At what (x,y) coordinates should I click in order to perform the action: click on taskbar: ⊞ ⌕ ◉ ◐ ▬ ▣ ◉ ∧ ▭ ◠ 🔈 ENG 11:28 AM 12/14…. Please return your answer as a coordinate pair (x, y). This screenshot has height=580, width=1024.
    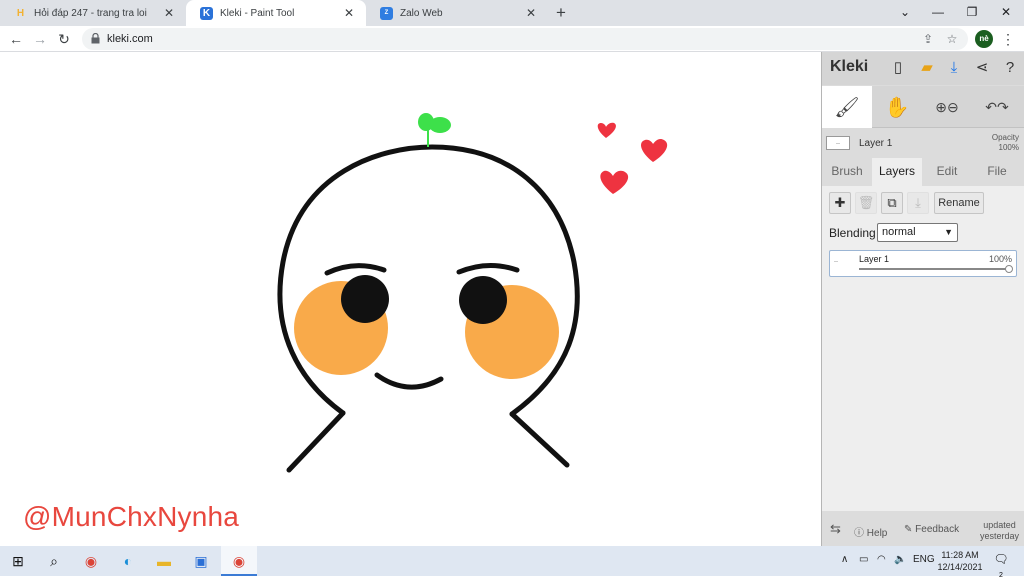
    Looking at the image, I should click on (512, 562).